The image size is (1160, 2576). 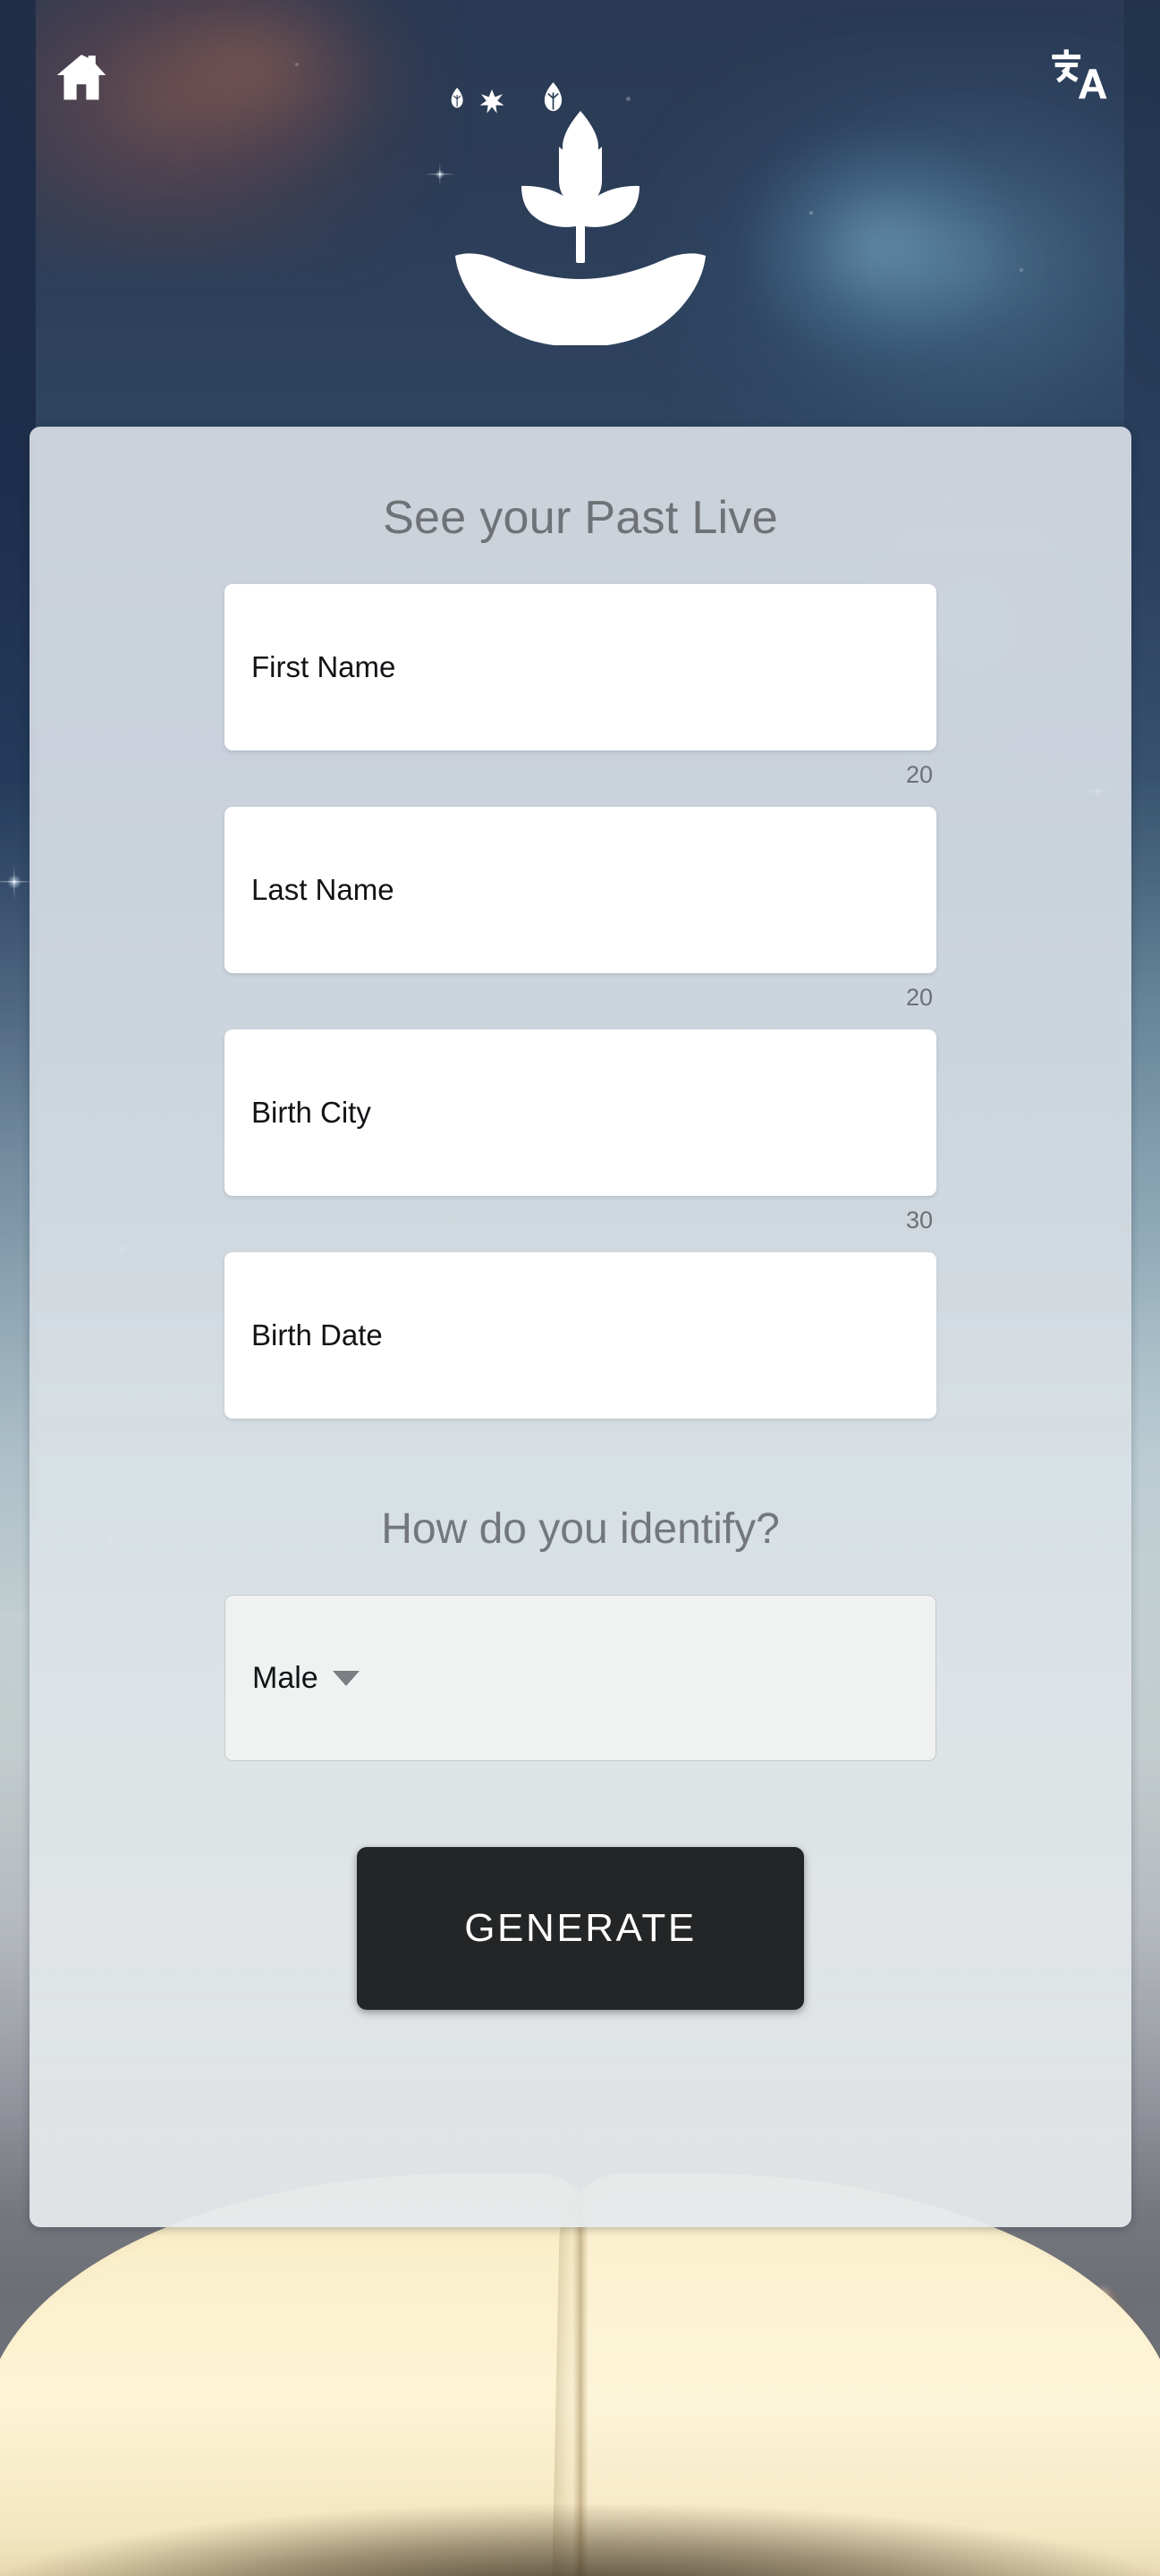 I want to click on last-name-counter: 20, so click(x=919, y=997).